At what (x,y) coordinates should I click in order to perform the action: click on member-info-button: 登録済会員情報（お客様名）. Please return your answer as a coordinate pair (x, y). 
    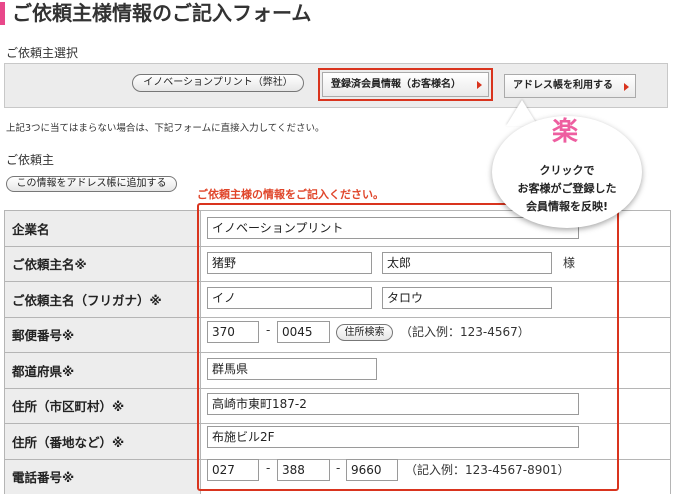
    Looking at the image, I should click on (405, 84).